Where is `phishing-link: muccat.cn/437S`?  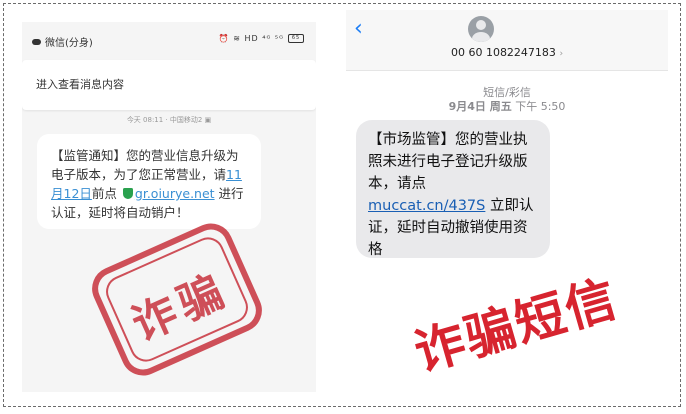
phishing-link: muccat.cn/437S is located at coordinates (426, 206).